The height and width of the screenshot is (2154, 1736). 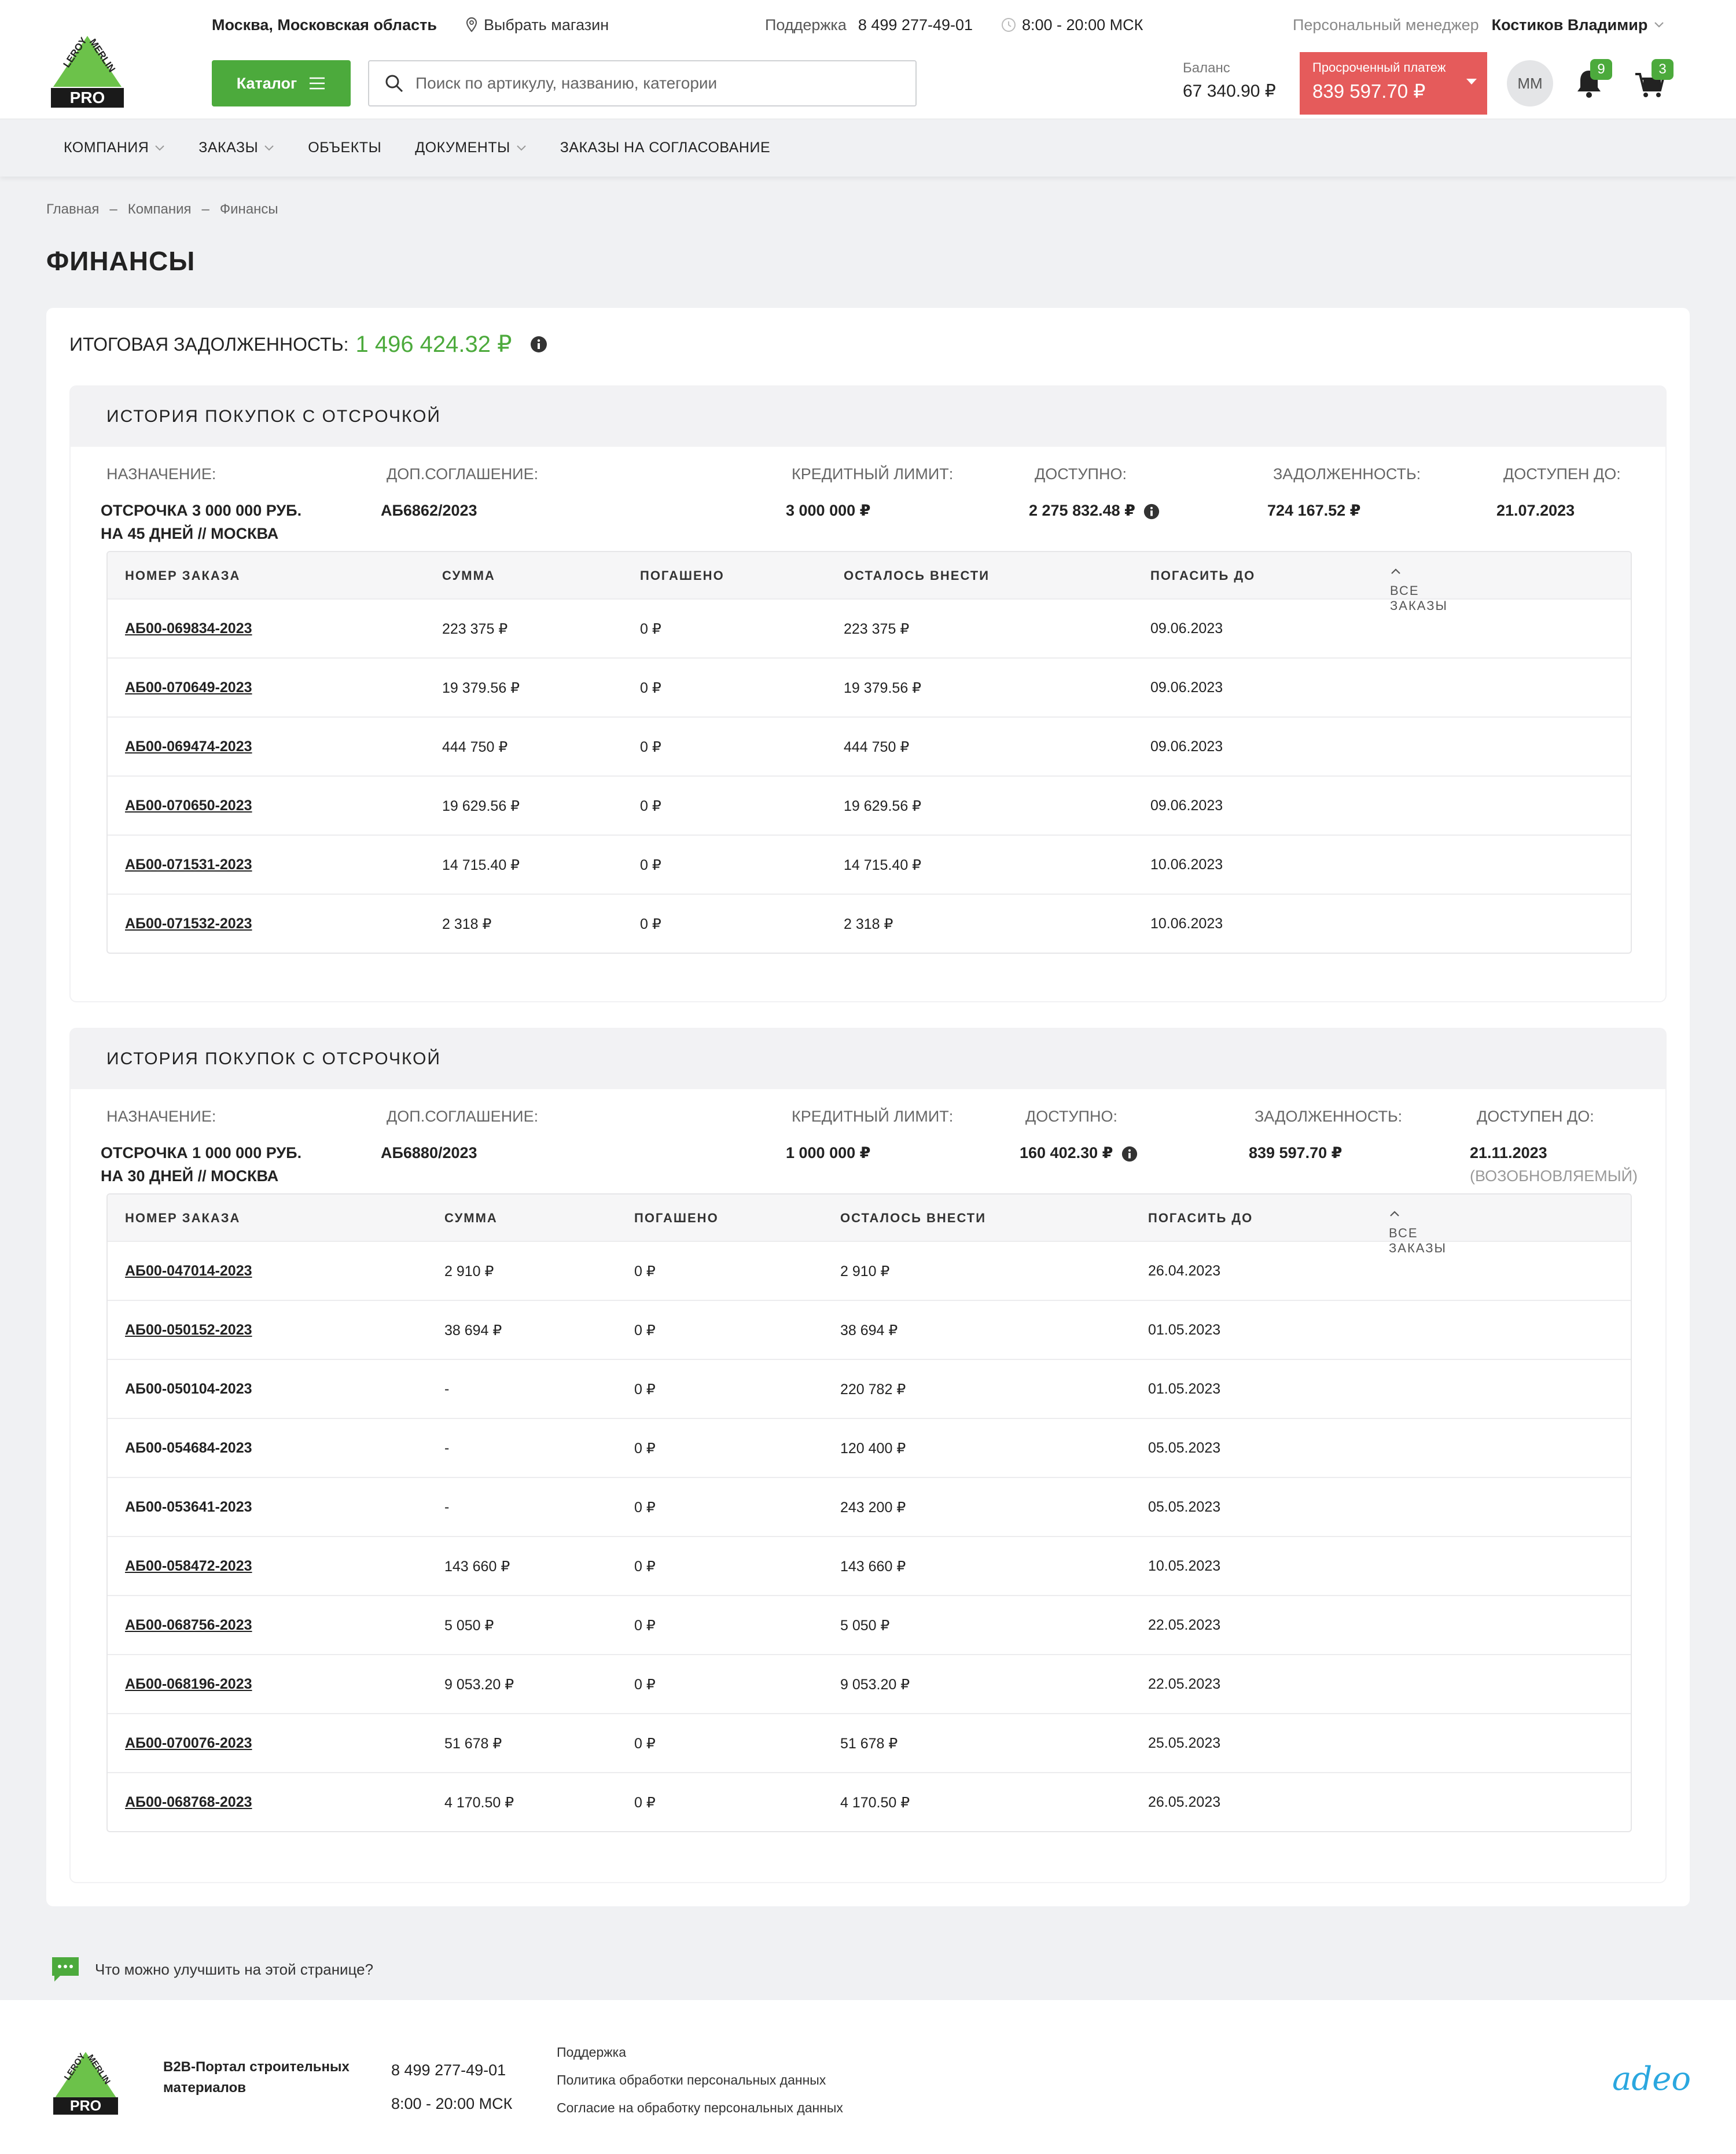 What do you see at coordinates (481, 865) in the screenshot?
I see `order-sum: 14 715.40 ₽` at bounding box center [481, 865].